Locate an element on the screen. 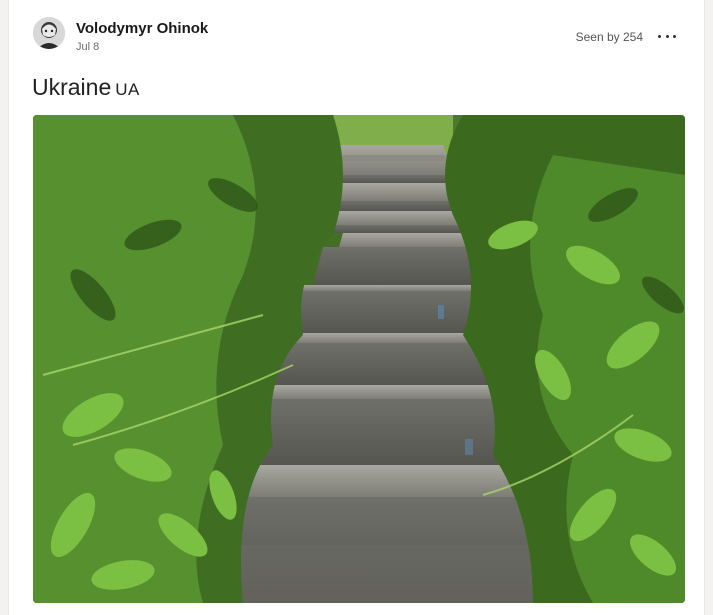  post-header: Volodymyr Ohinok Jul 8 Seen by 254 is located at coordinates (356, 32).